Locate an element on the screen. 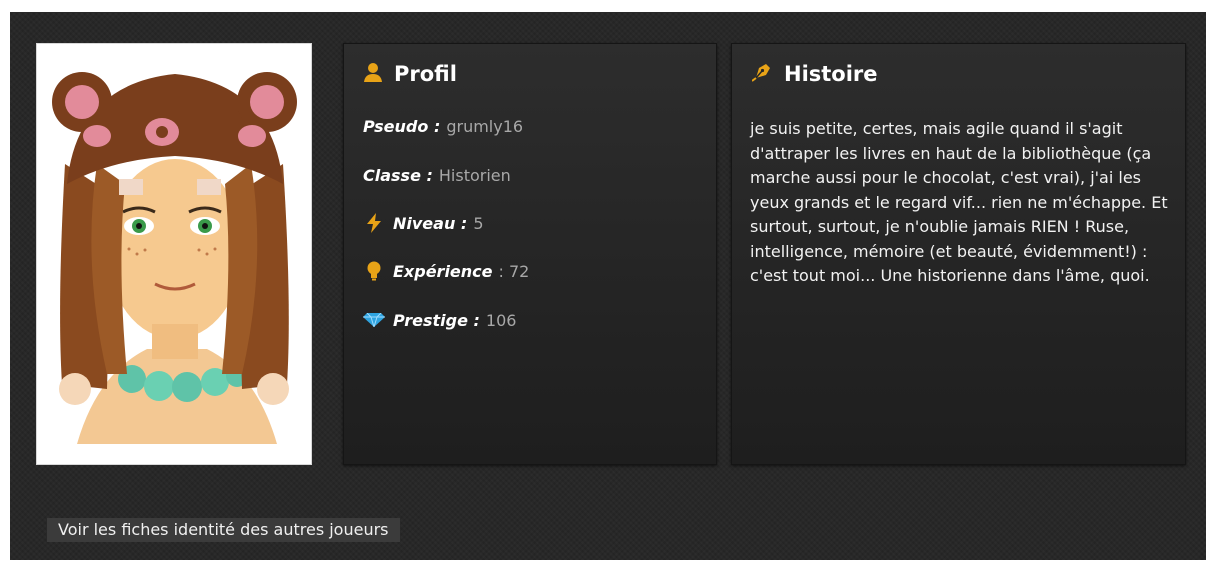  classe-label: Classe : is located at coordinates (398, 175).